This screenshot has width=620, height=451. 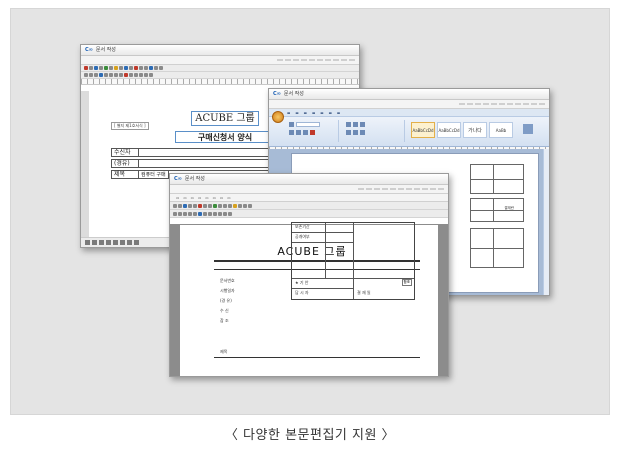 I want to click on bullet-icon, so click(x=348, y=124).